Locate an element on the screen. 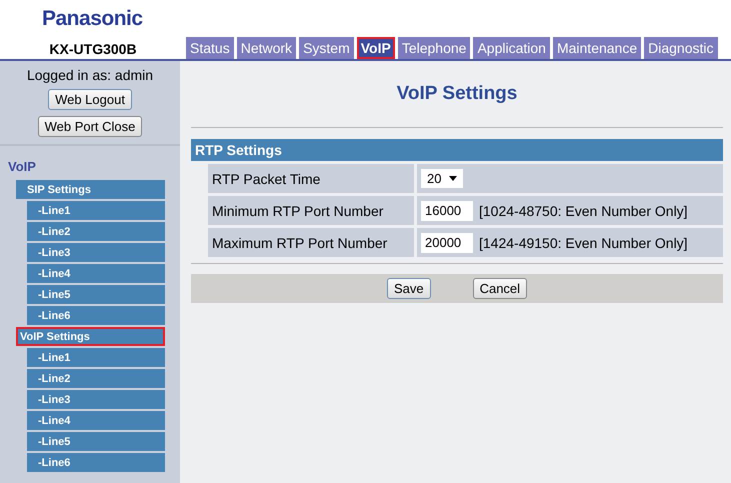 The image size is (731, 483). menu-item: VoIP Settings is located at coordinates (90, 336).